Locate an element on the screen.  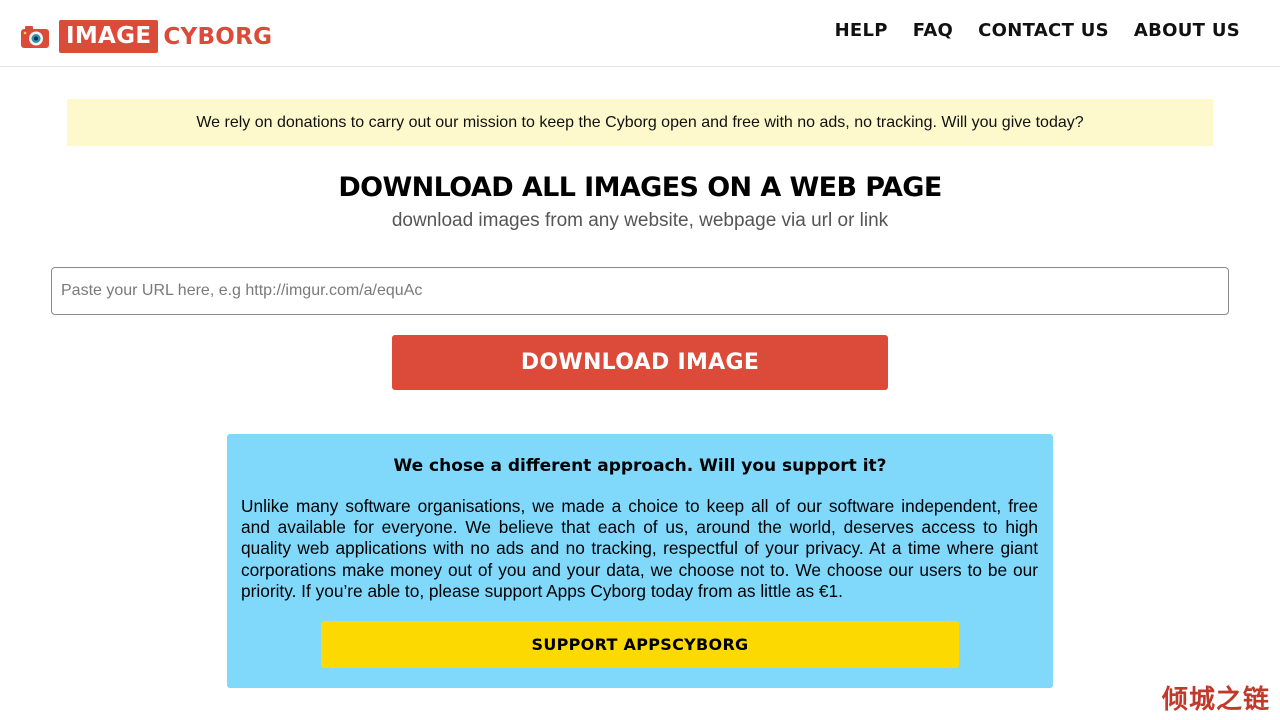
nav-contact-us: CONTACT US is located at coordinates (1043, 30).